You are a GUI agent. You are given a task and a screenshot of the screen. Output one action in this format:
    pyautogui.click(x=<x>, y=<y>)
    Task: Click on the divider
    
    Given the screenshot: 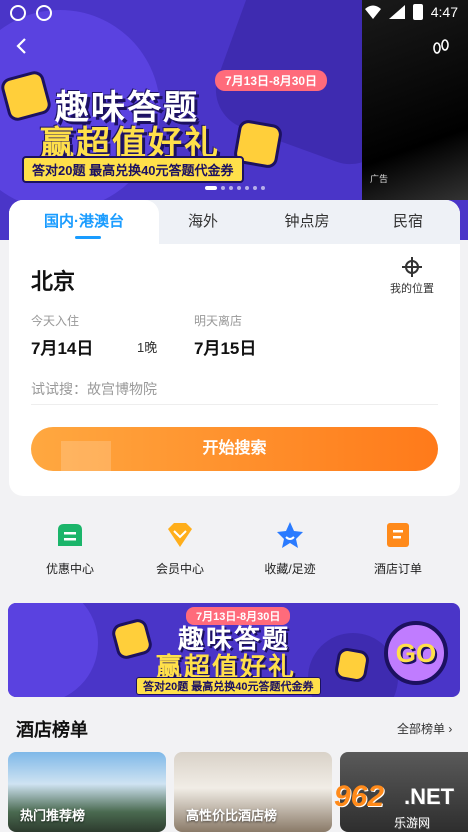 What is the action you would take?
    pyautogui.click(x=234, y=404)
    